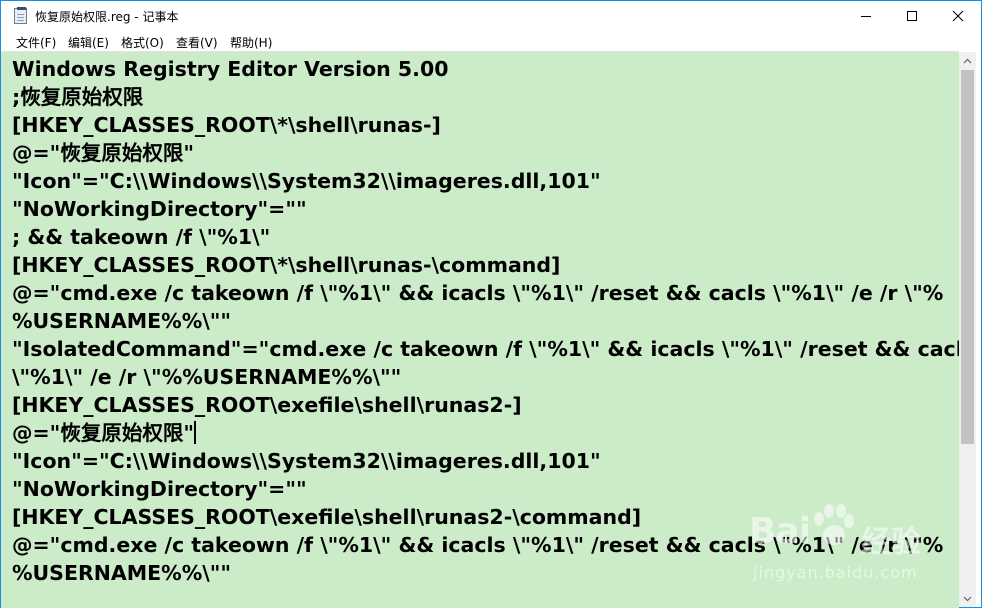 This screenshot has width=982, height=608. I want to click on editor-line: Windows Registry Editor Version 5.00, so click(230, 69).